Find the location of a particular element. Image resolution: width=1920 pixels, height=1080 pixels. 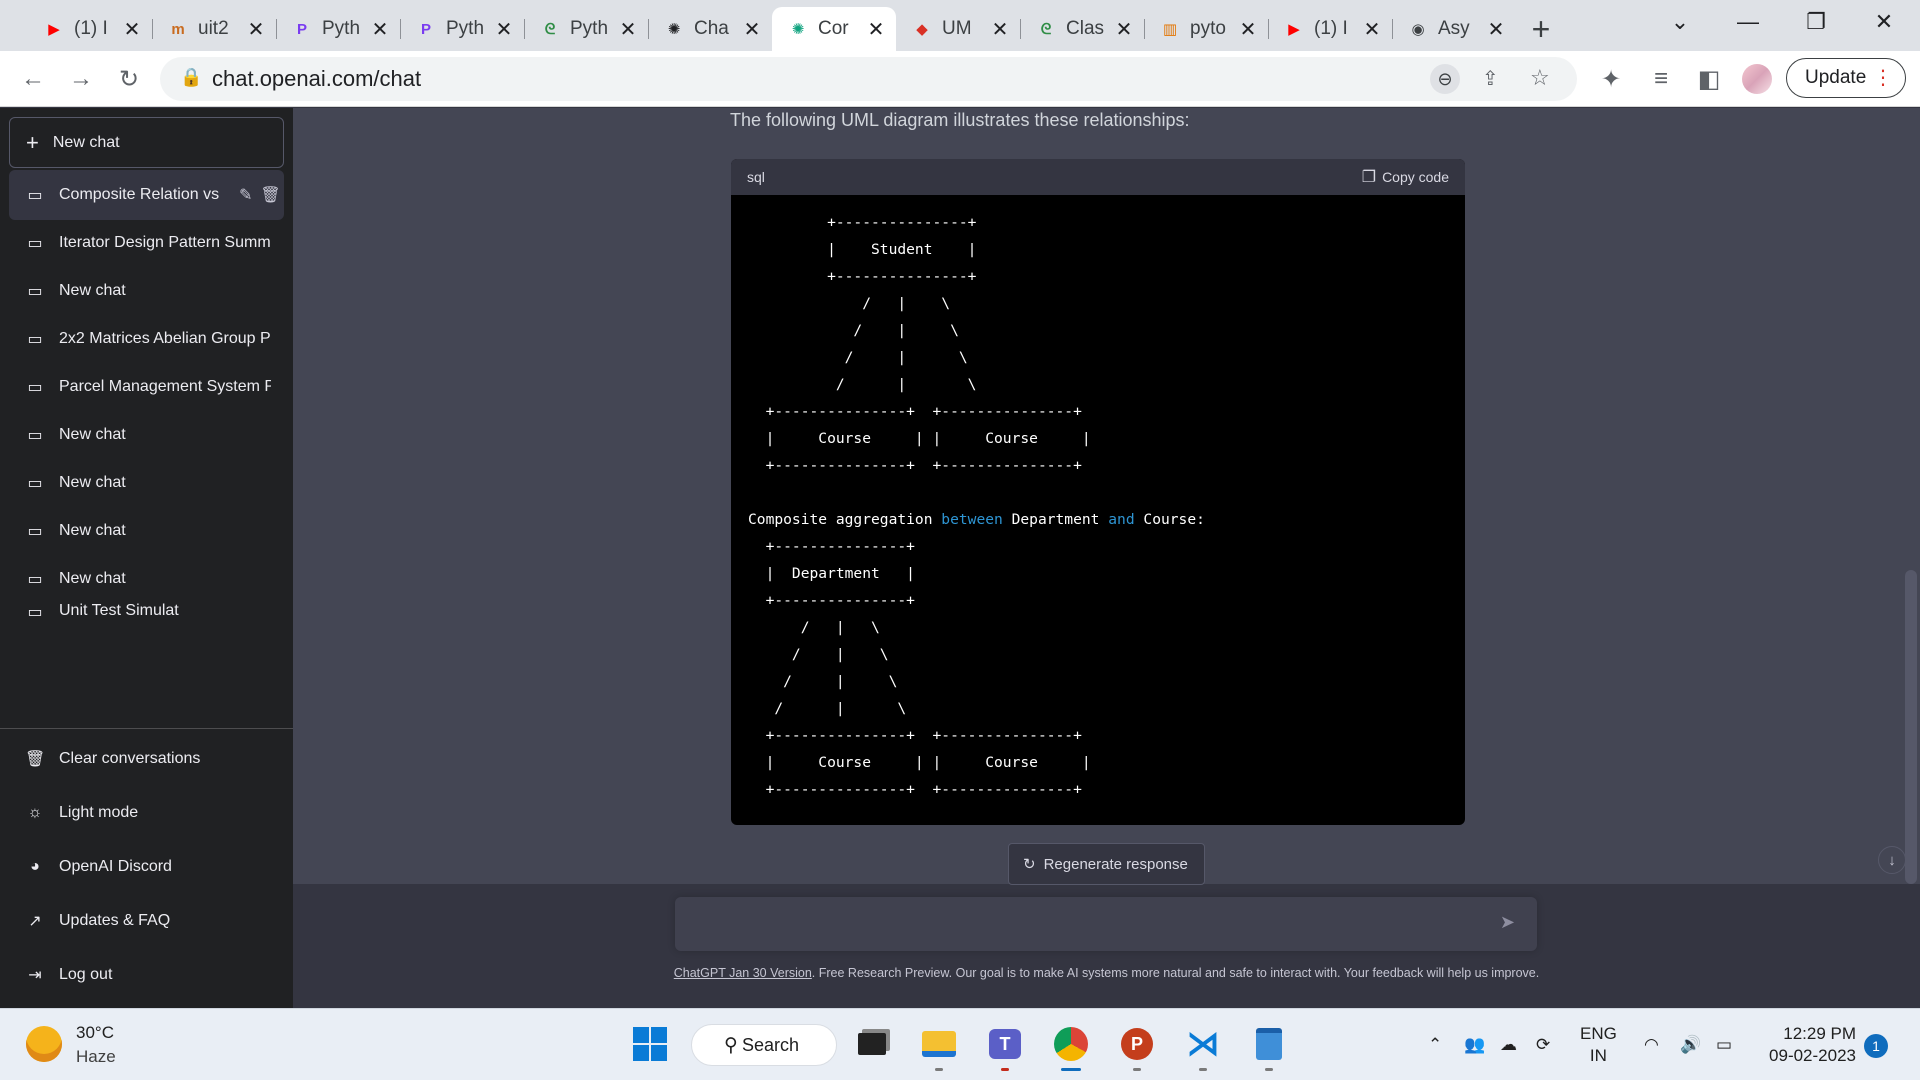

forward-button: → is located at coordinates (81, 79).